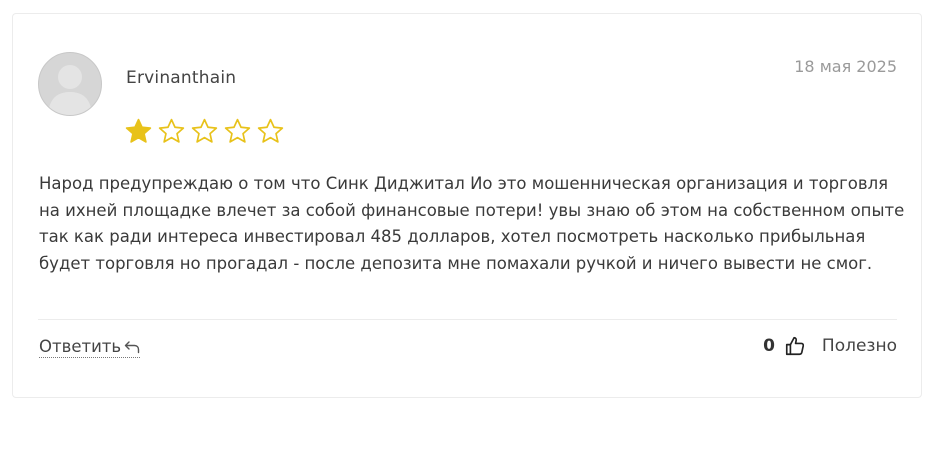 This screenshot has width=937, height=455. What do you see at coordinates (467, 319) in the screenshot?
I see `divider` at bounding box center [467, 319].